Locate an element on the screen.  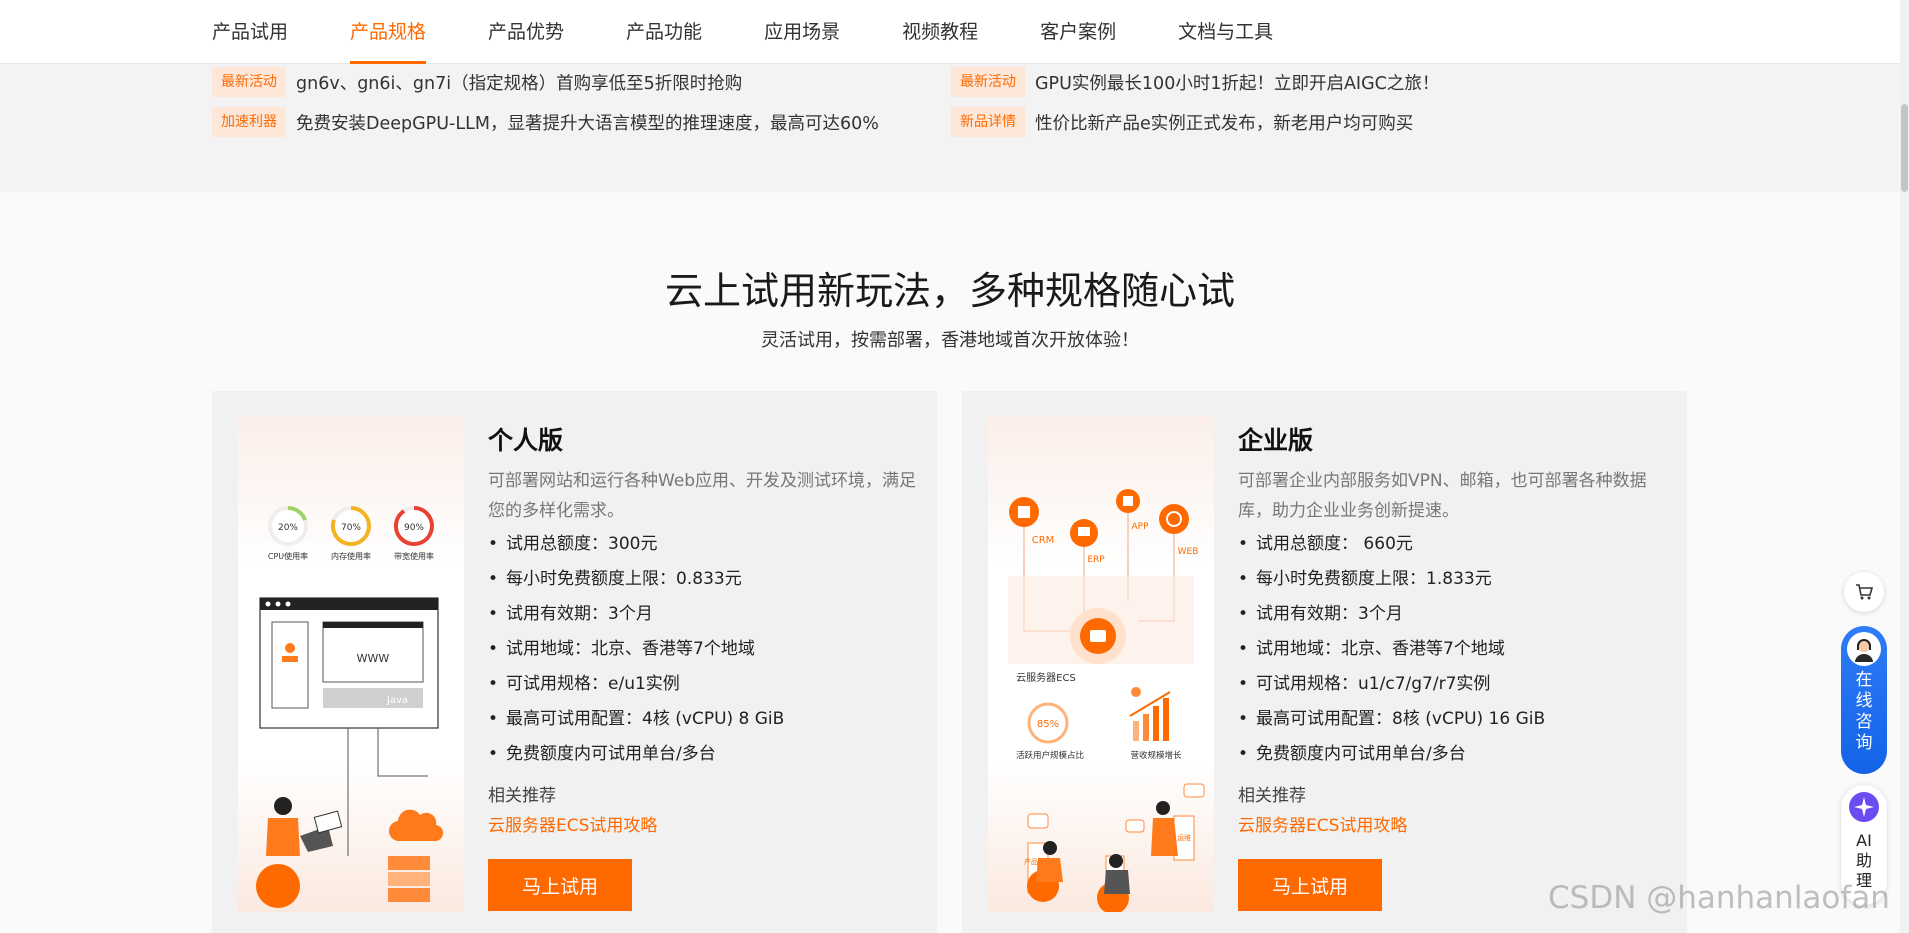
card-title: 企业版 is located at coordinates (1276, 440).